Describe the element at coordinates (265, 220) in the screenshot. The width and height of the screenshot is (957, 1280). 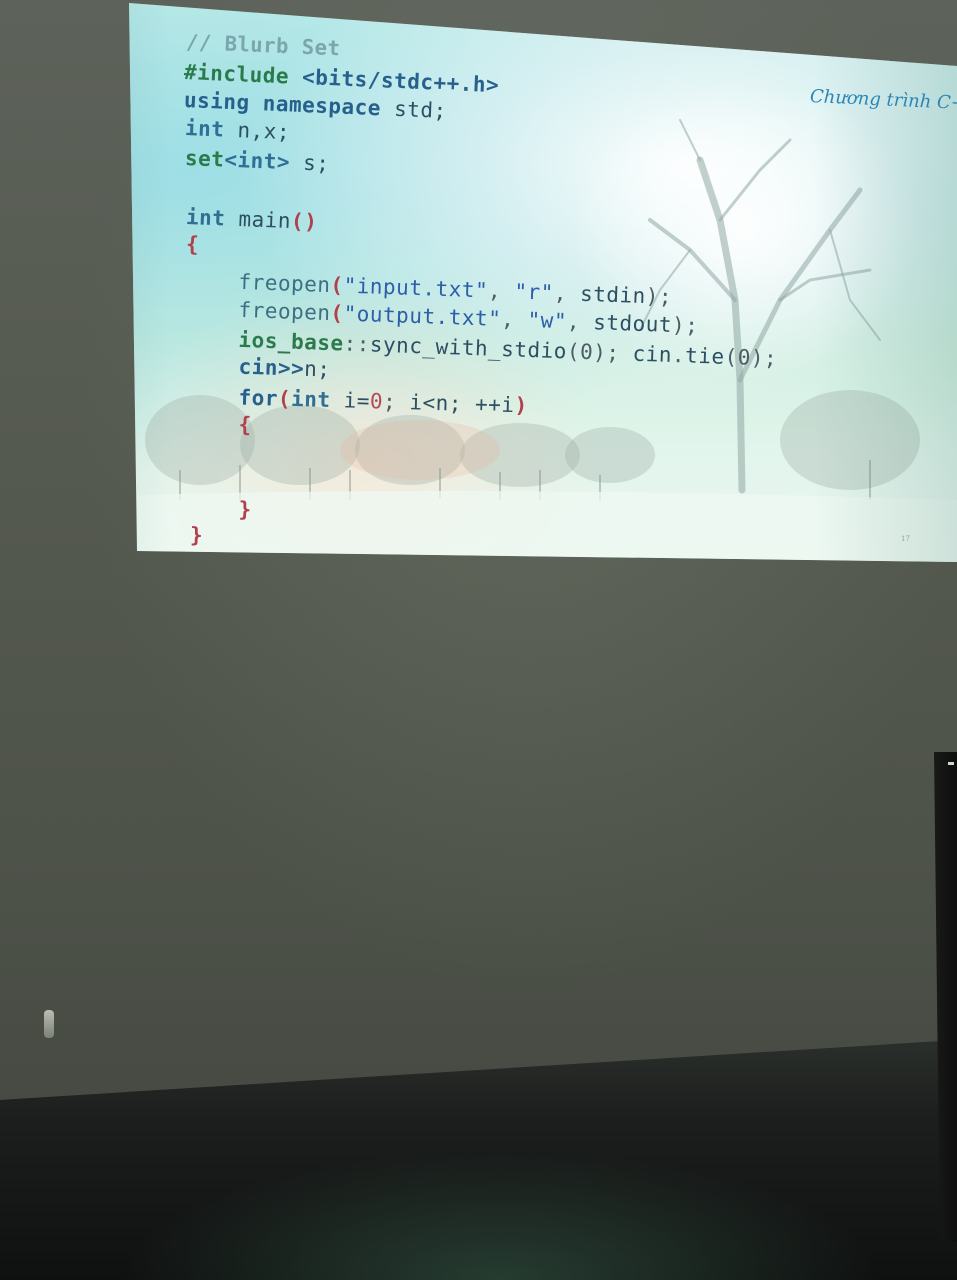
I see `code-token: main` at that location.